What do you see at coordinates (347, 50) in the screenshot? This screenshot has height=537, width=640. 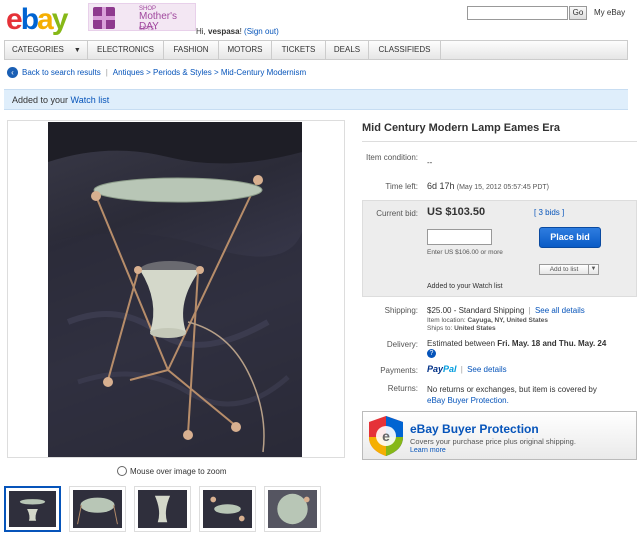 I see `nav-deals: DEALS` at bounding box center [347, 50].